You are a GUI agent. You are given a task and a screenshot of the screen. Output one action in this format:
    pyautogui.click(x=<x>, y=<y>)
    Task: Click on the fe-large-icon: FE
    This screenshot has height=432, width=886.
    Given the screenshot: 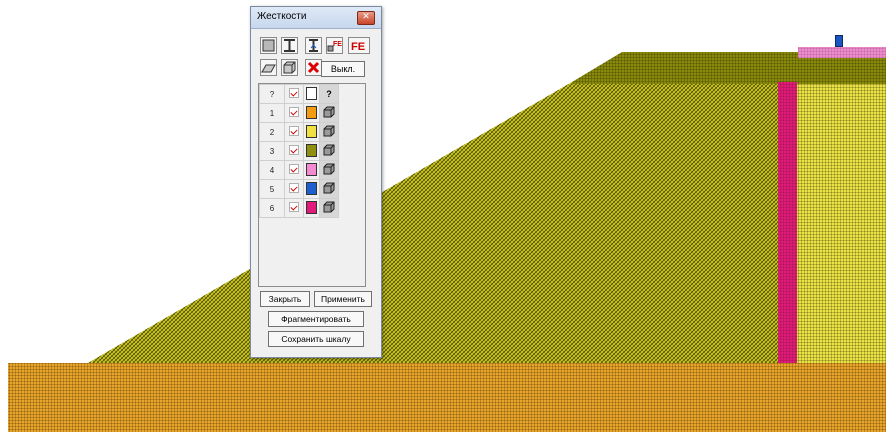 What is the action you would take?
    pyautogui.click(x=359, y=45)
    